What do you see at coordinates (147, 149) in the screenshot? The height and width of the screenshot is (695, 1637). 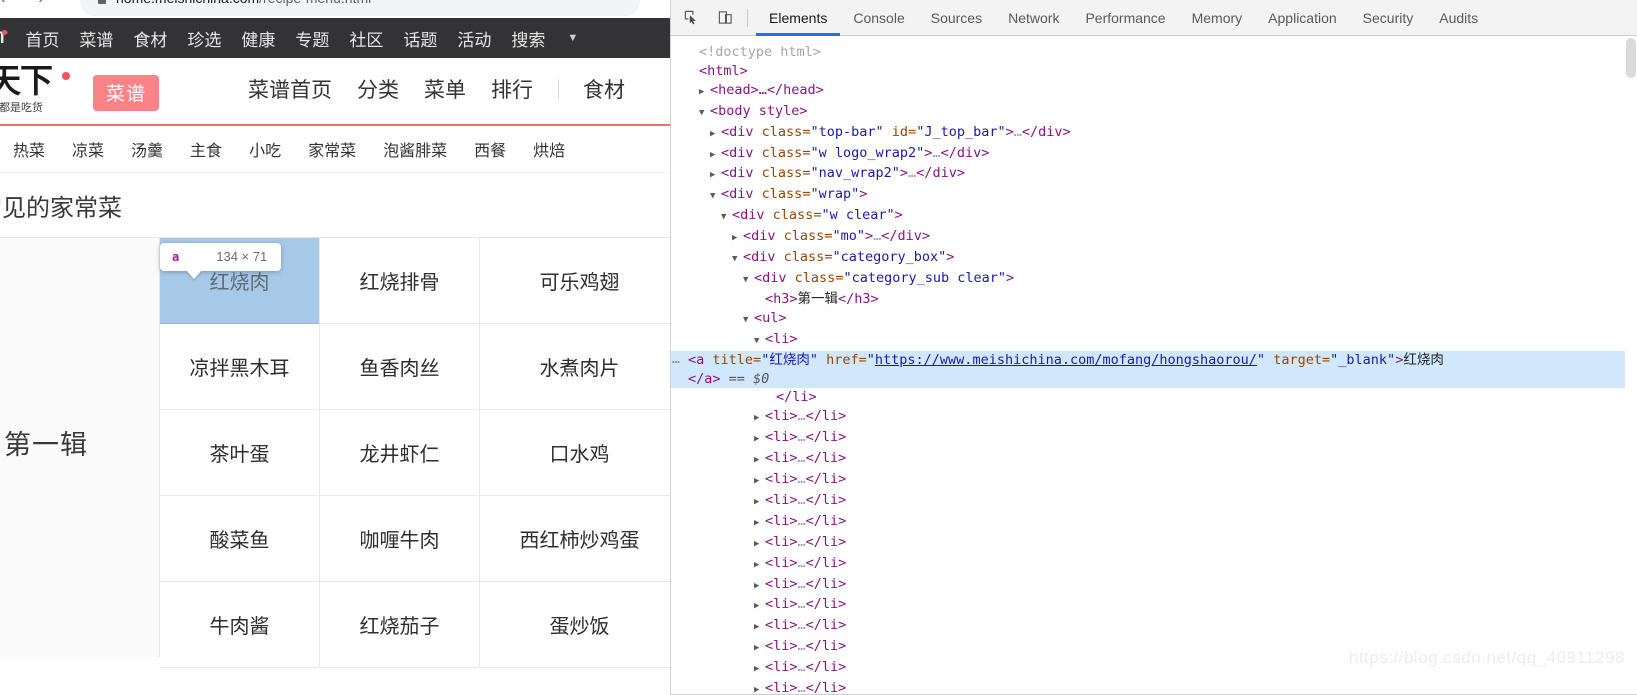 I see `catnav-item-2: 汤羹` at bounding box center [147, 149].